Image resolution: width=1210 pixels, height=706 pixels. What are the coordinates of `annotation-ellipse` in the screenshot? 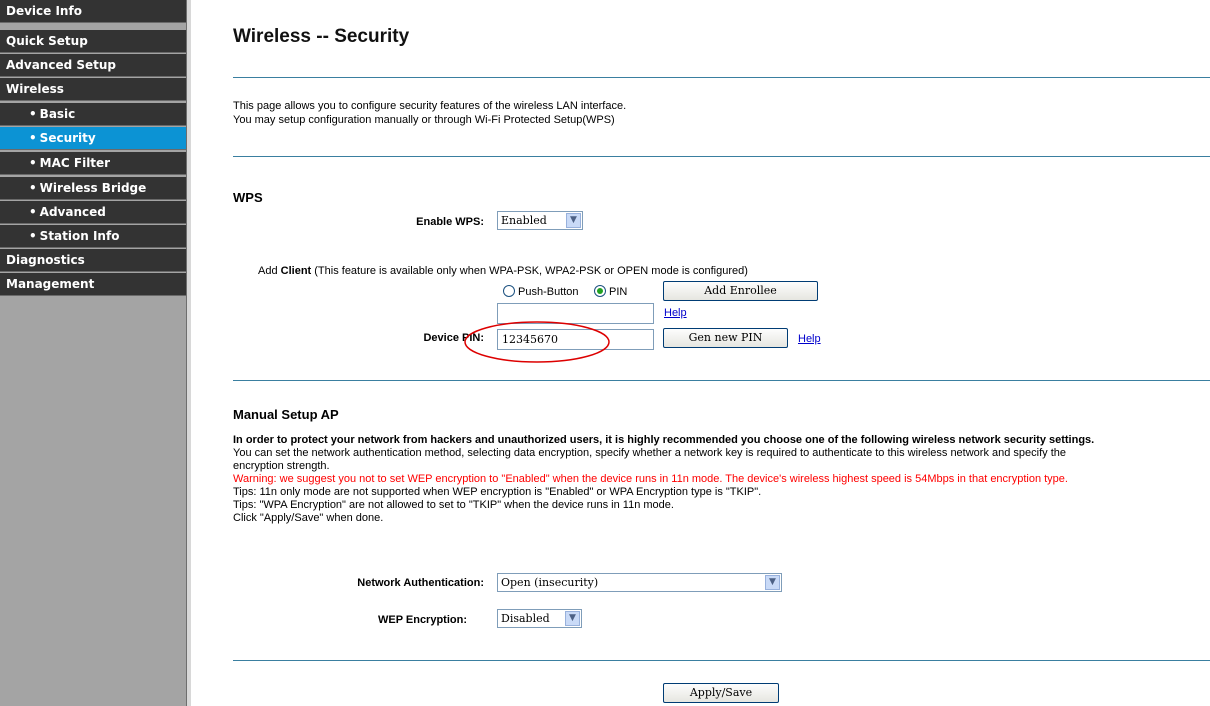 It's located at (537, 342).